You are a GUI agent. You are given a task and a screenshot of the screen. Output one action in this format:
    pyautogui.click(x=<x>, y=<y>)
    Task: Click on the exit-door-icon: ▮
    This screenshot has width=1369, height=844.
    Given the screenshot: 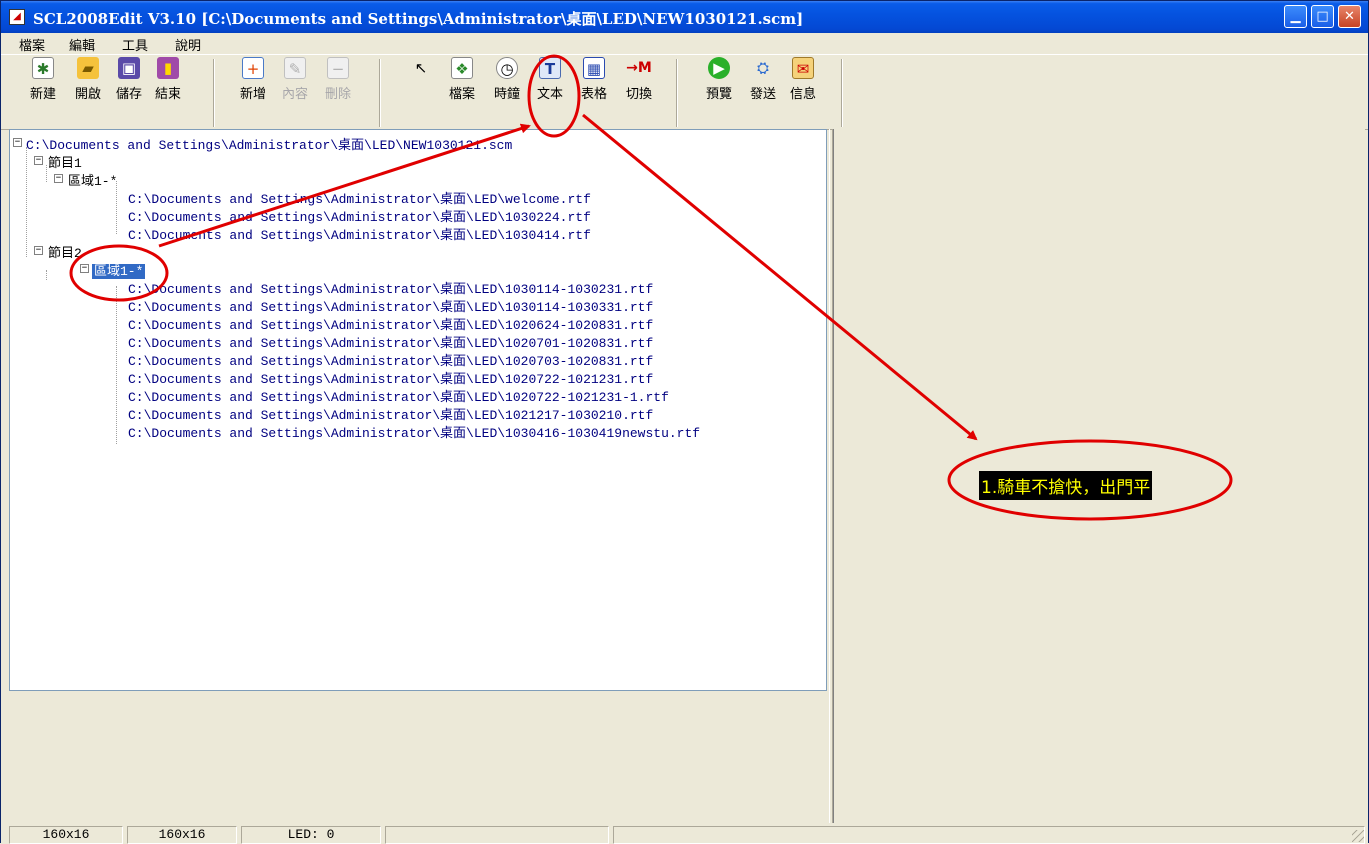 What is the action you would take?
    pyautogui.click(x=168, y=68)
    